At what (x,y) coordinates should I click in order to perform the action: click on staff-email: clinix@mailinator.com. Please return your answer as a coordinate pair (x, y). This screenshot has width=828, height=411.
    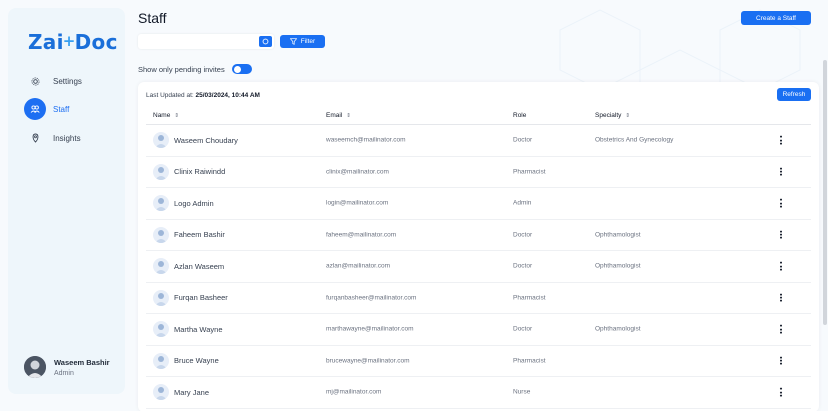
    Looking at the image, I should click on (357, 172).